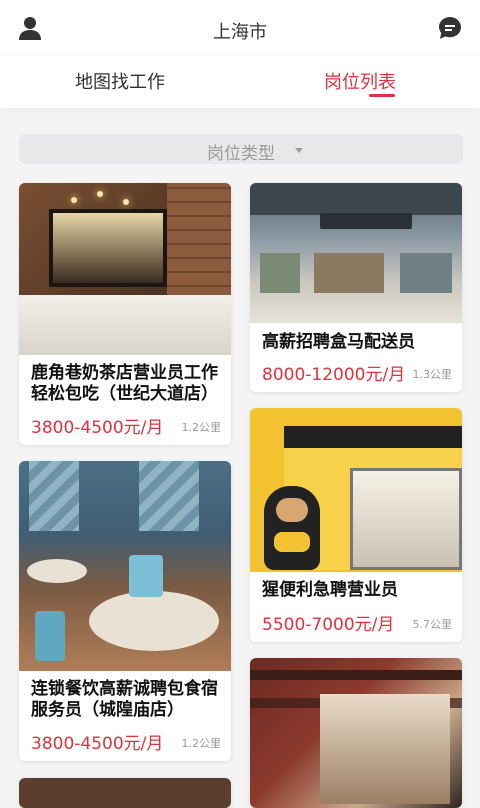 This screenshot has height=808, width=480. I want to click on job-card: 猩便利急聘营业员 5500-7000元/月 5.7公里, so click(356, 525).